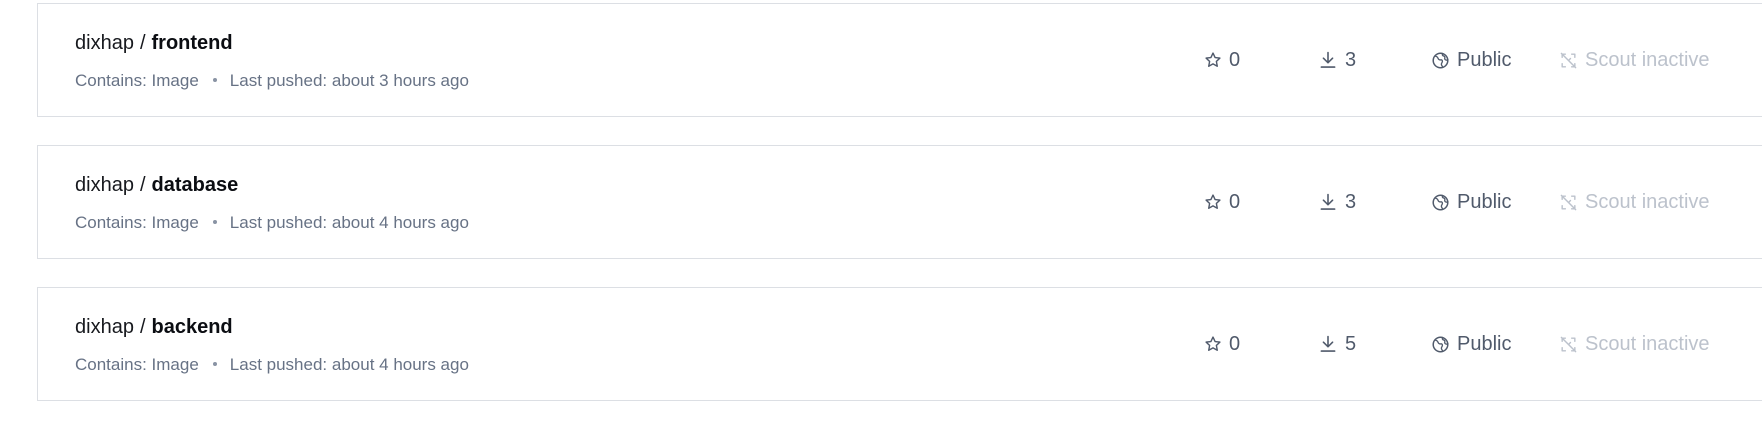  I want to click on repository-title: dixhap / database, so click(156, 185).